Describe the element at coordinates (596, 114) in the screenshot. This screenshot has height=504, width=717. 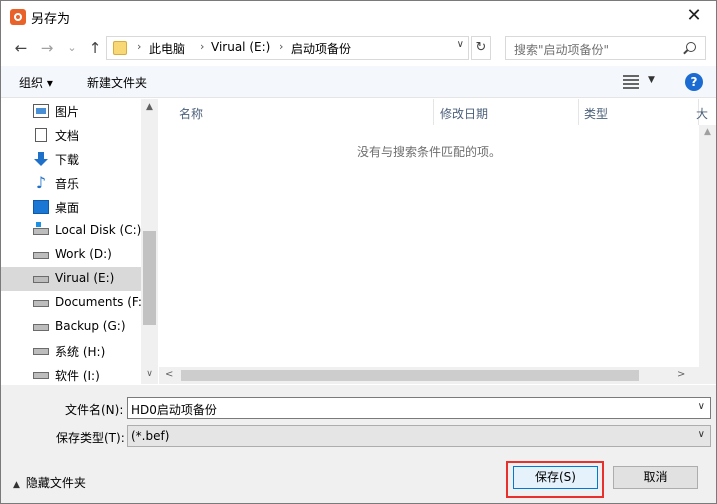
I see `column-label: 类型` at that location.